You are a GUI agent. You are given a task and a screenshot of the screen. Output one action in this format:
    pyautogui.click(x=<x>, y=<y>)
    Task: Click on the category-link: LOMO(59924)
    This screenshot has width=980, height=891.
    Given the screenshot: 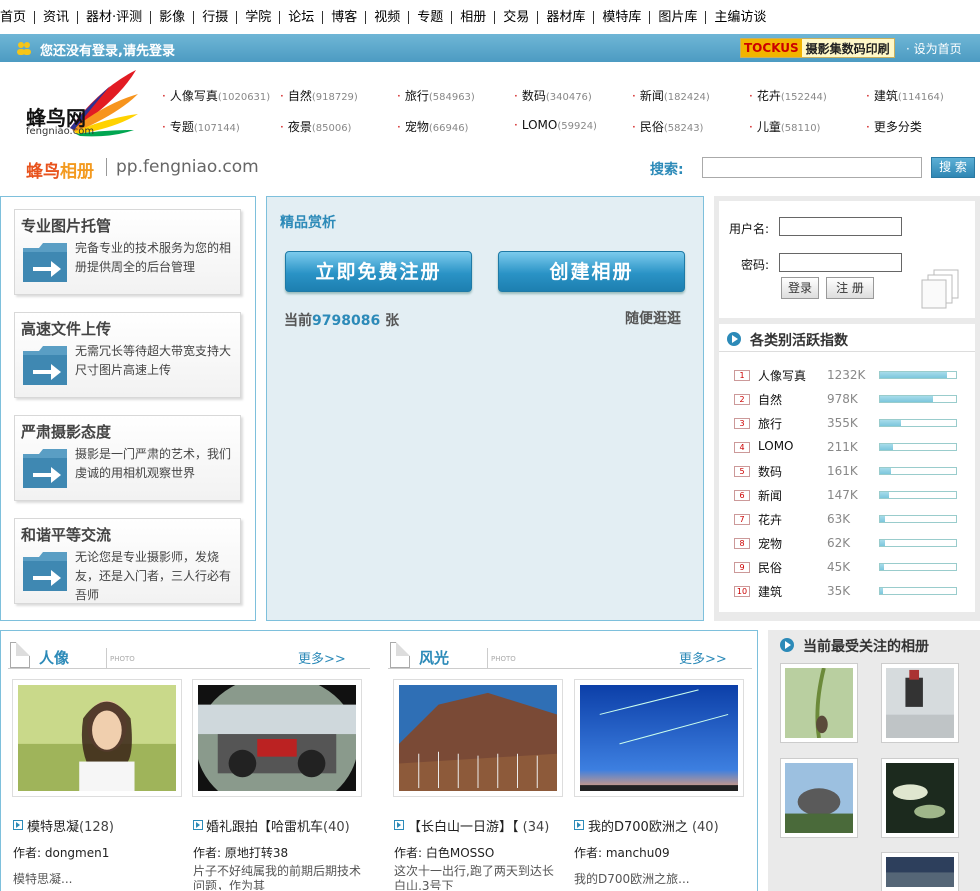 What is the action you would take?
    pyautogui.click(x=555, y=125)
    